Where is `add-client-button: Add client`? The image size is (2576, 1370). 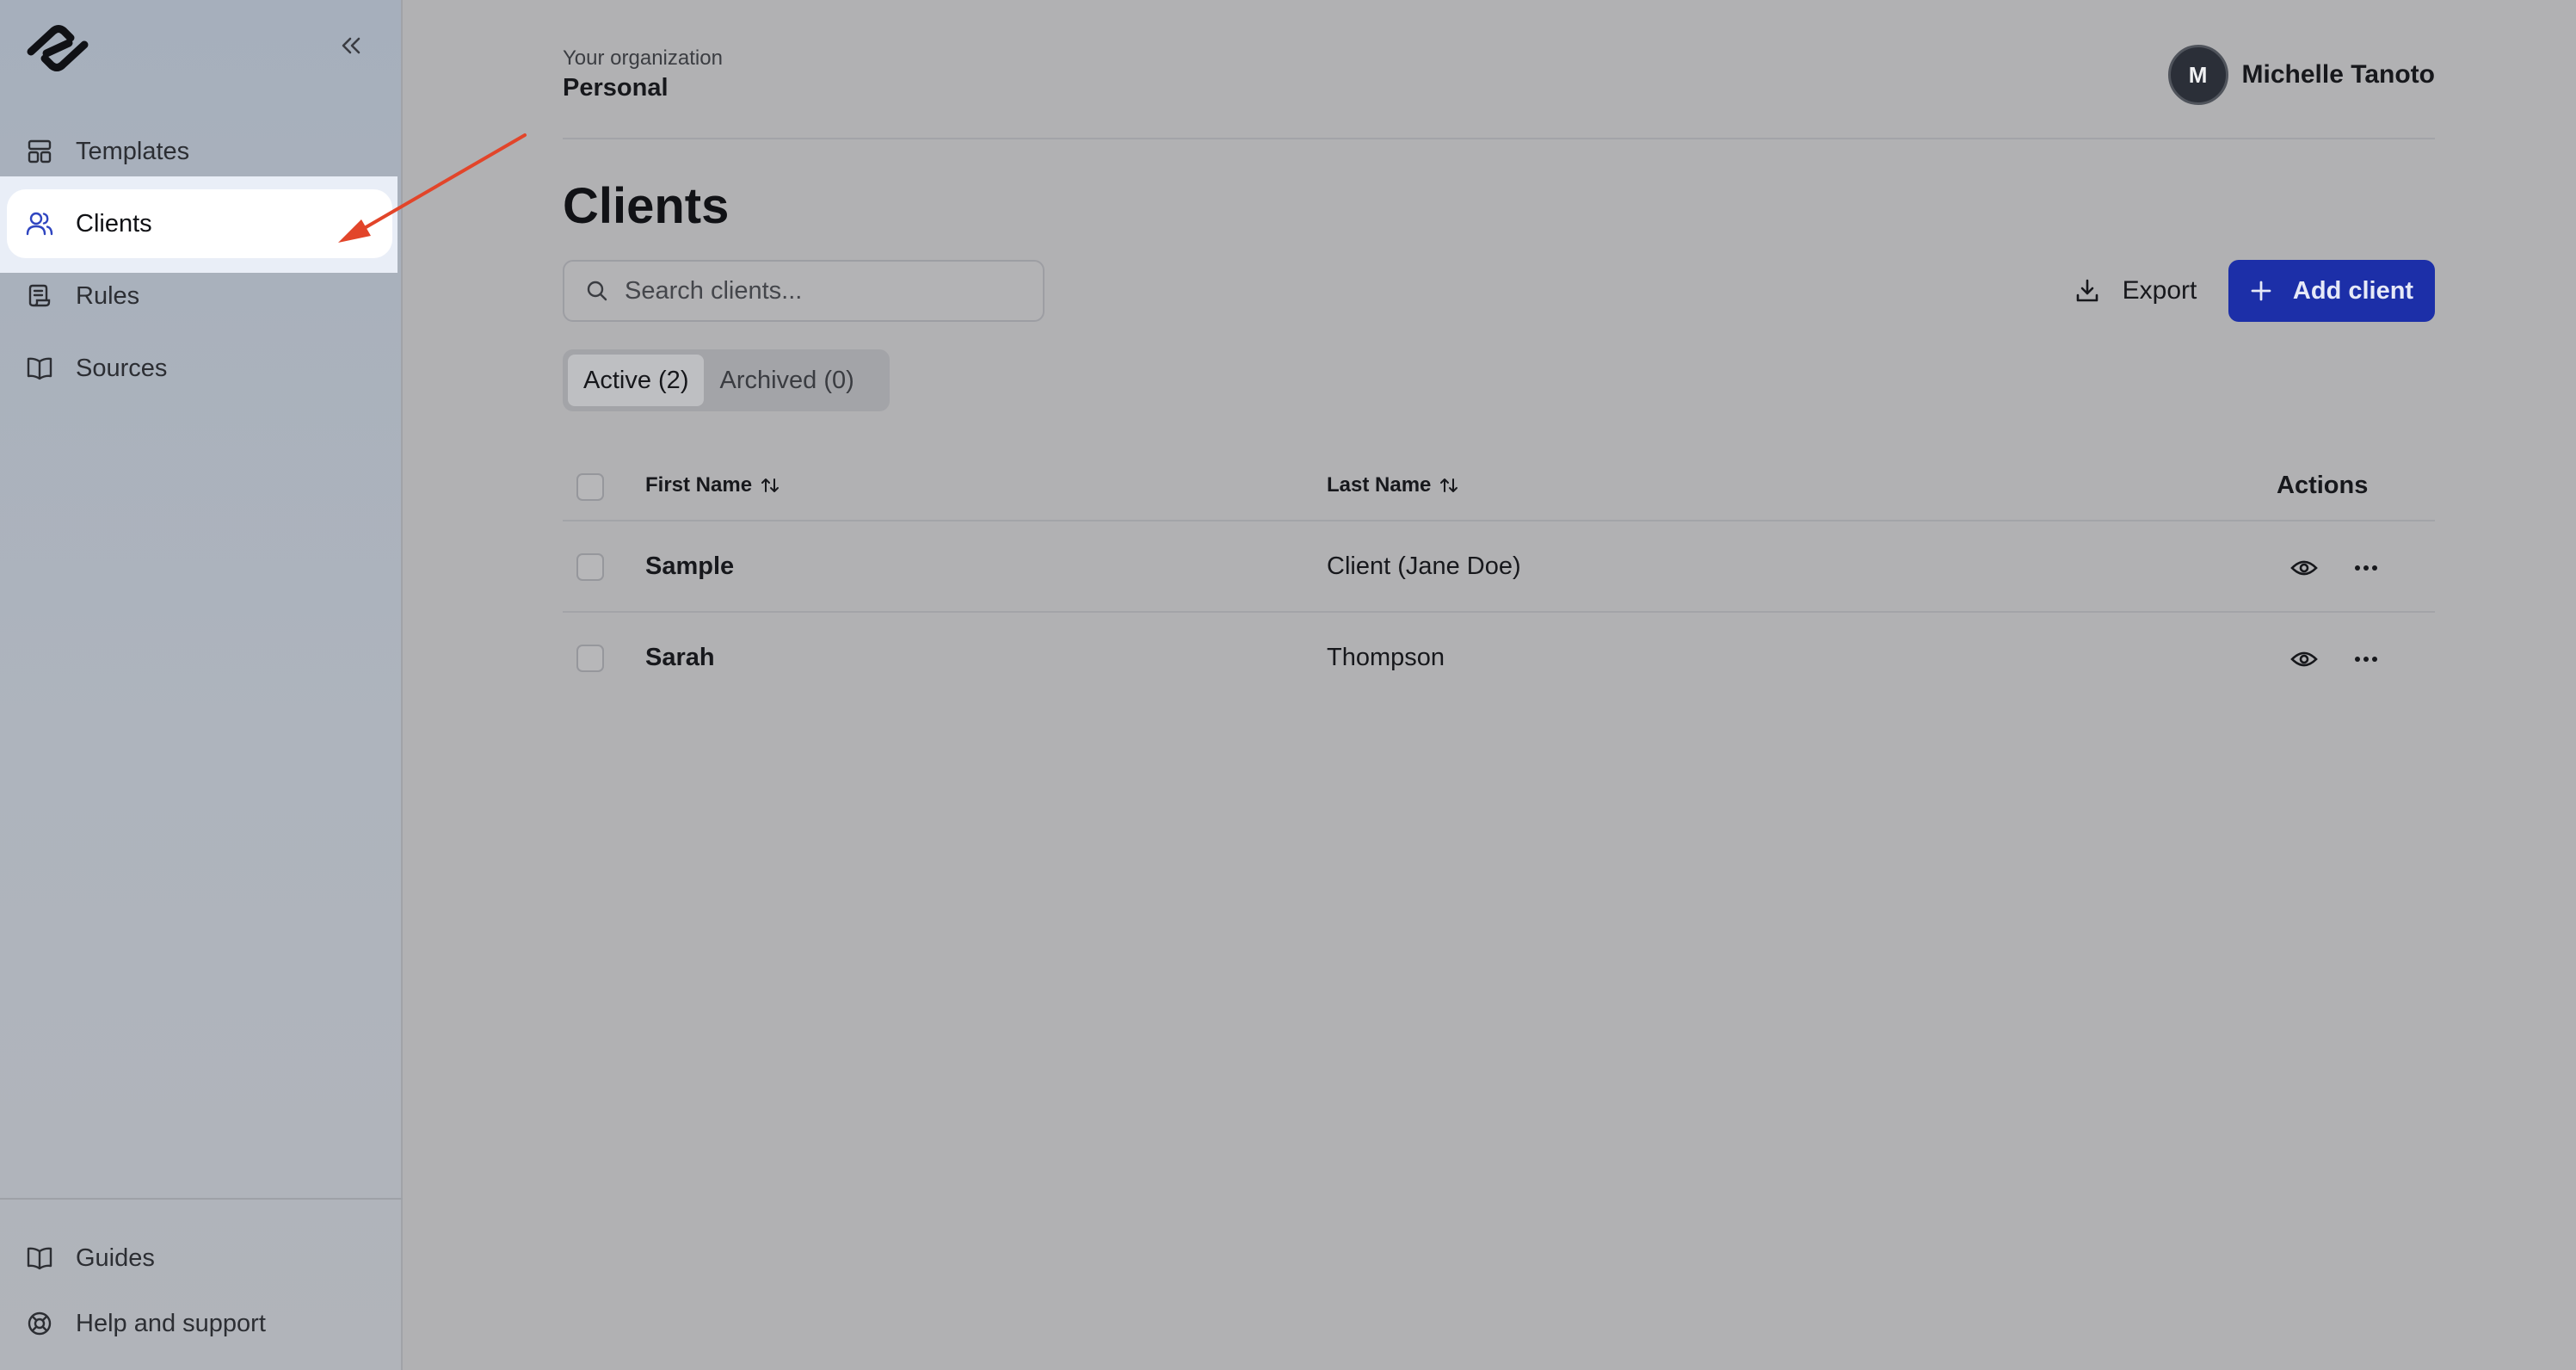 add-client-button: Add client is located at coordinates (2332, 291).